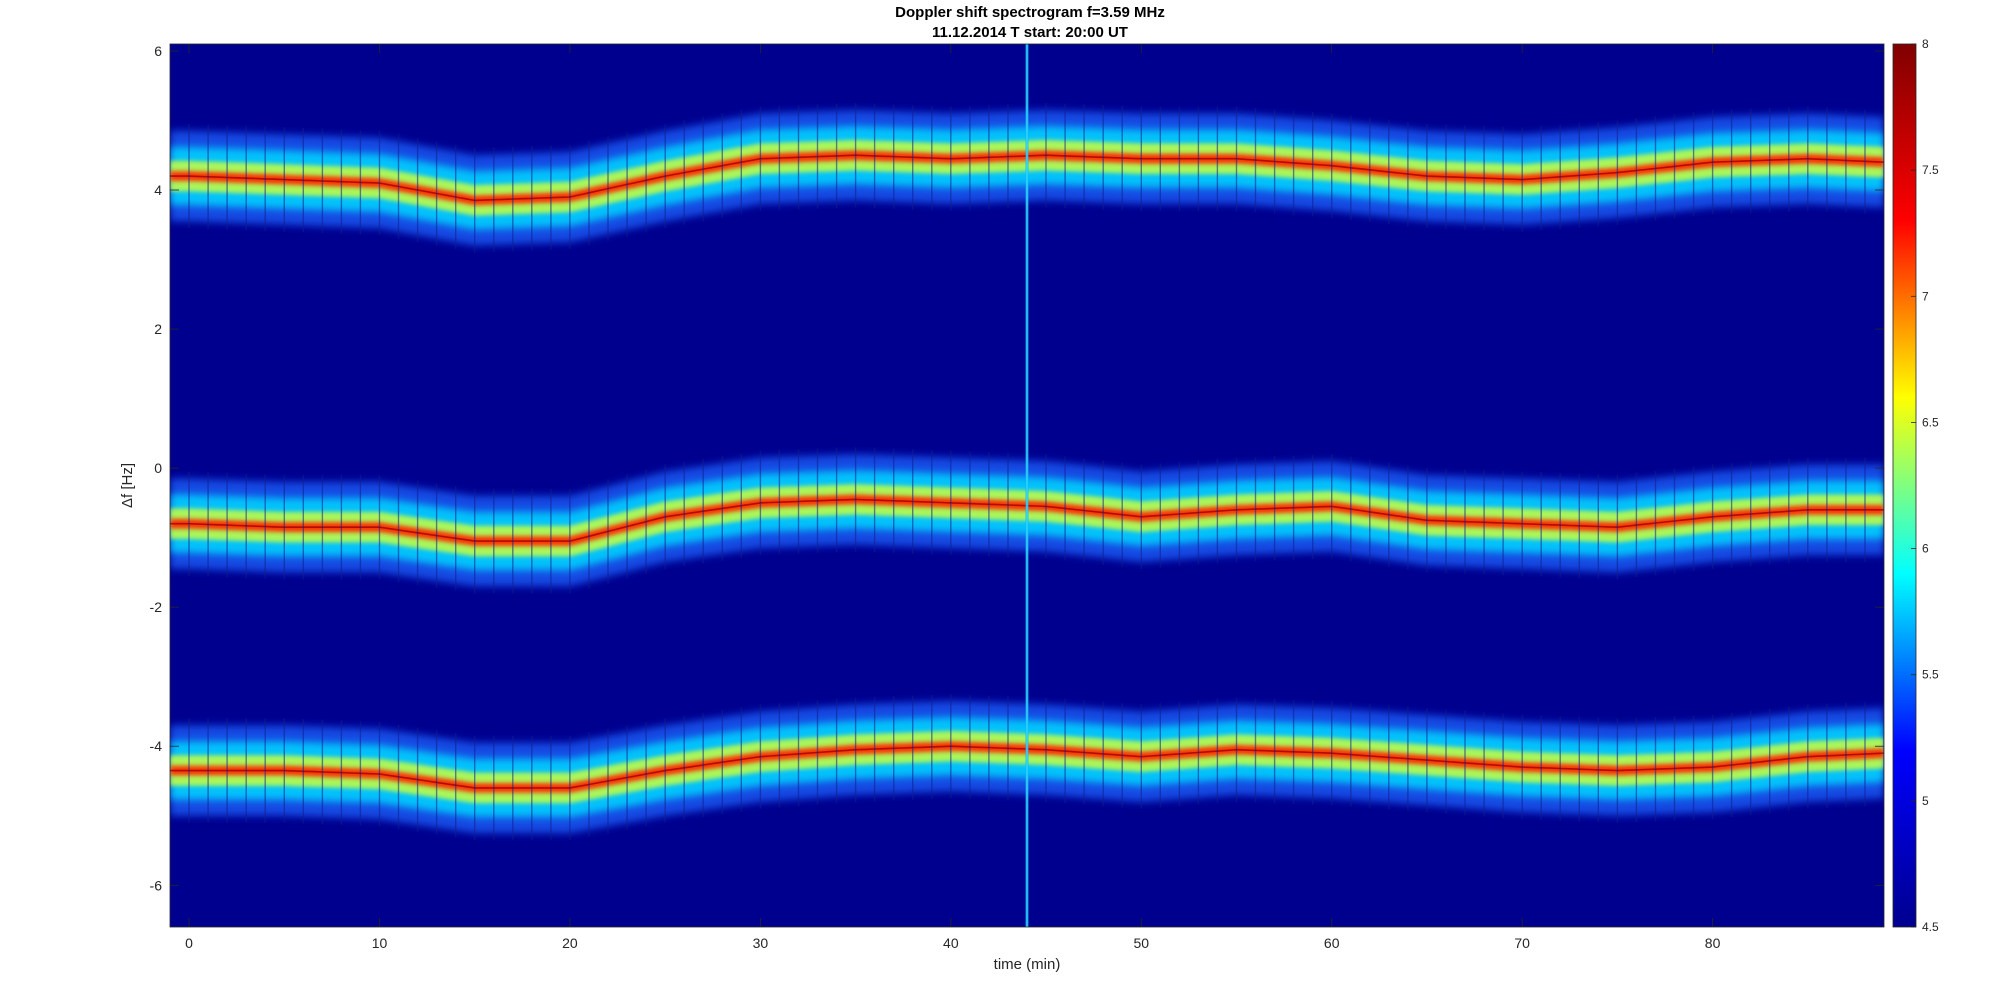 This screenshot has width=2000, height=995. Describe the element at coordinates (1332, 943) in the screenshot. I see `x-tick-label: 60` at that location.